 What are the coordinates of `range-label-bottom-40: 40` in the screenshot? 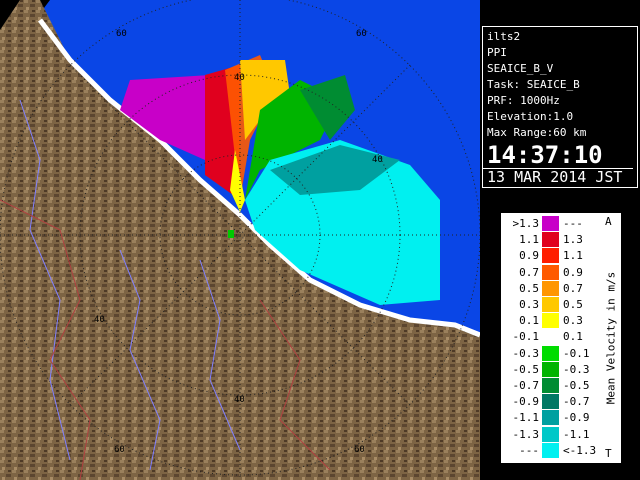 It's located at (239, 400).